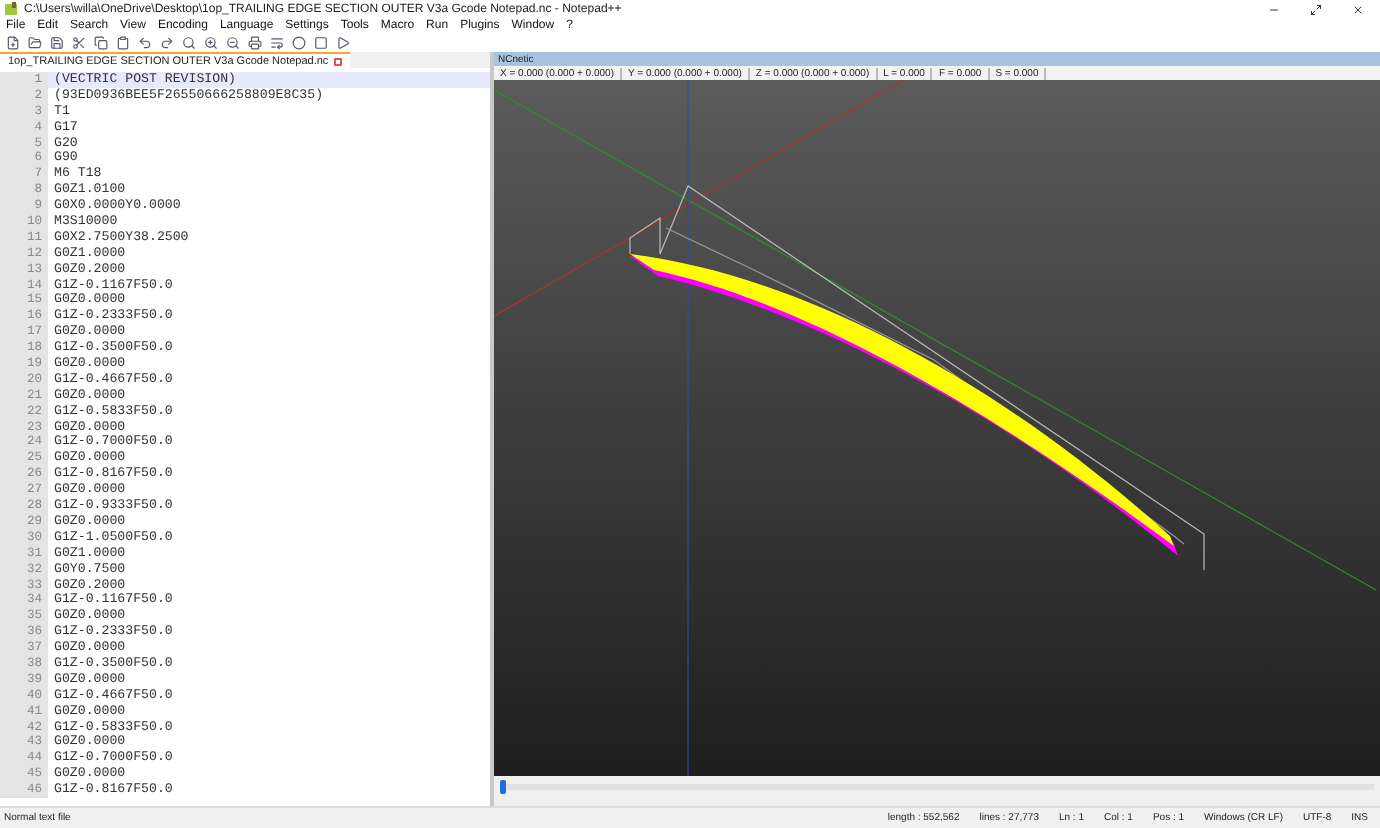 The width and height of the screenshot is (1380, 828). Describe the element at coordinates (1274, 9) in the screenshot. I see `minimize-icon` at that location.